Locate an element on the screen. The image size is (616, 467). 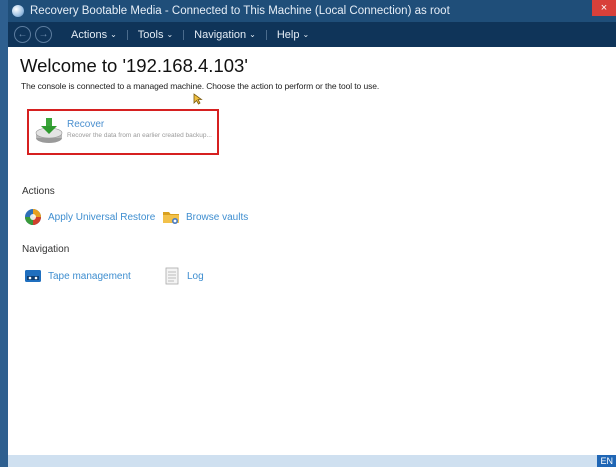
menu-help-label: Help is located at coordinates (288, 34).